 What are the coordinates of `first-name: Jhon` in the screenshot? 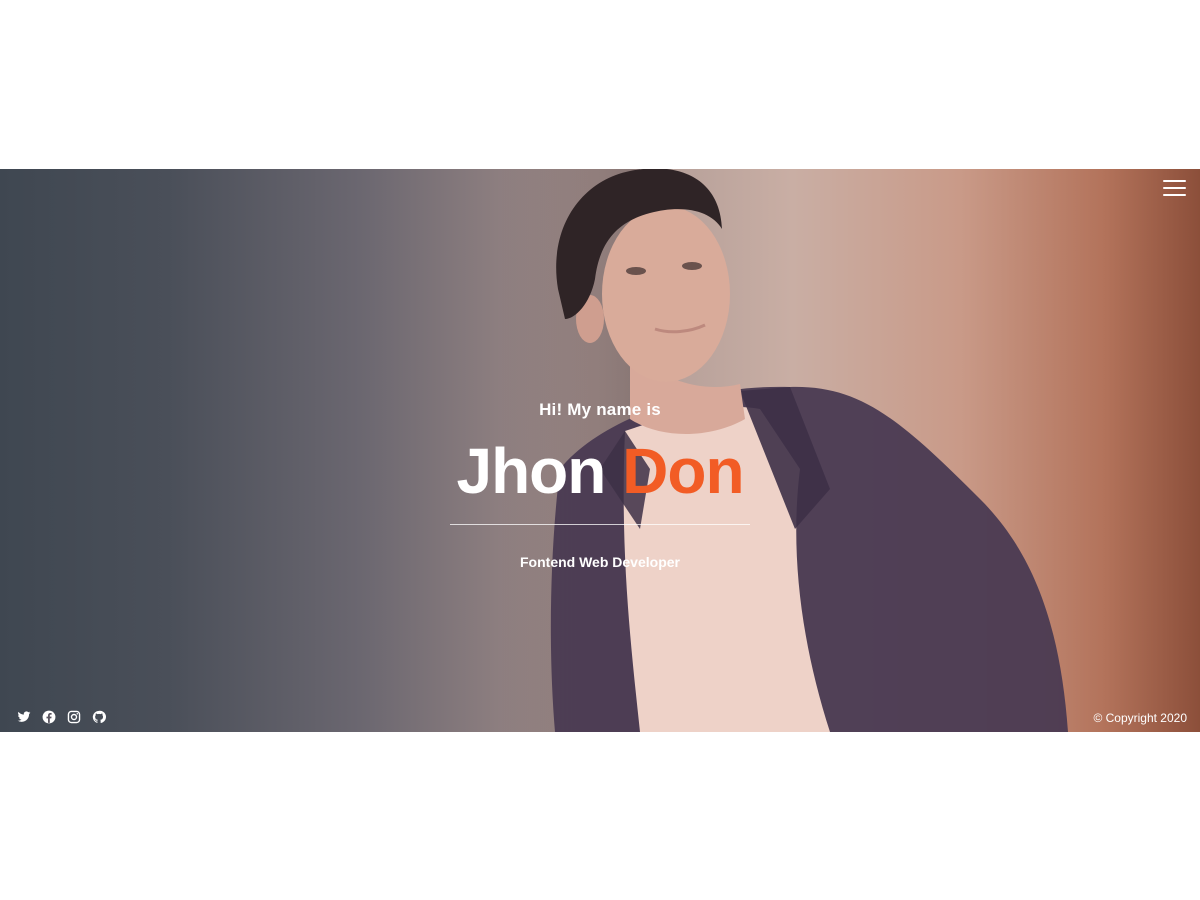 It's located at (531, 471).